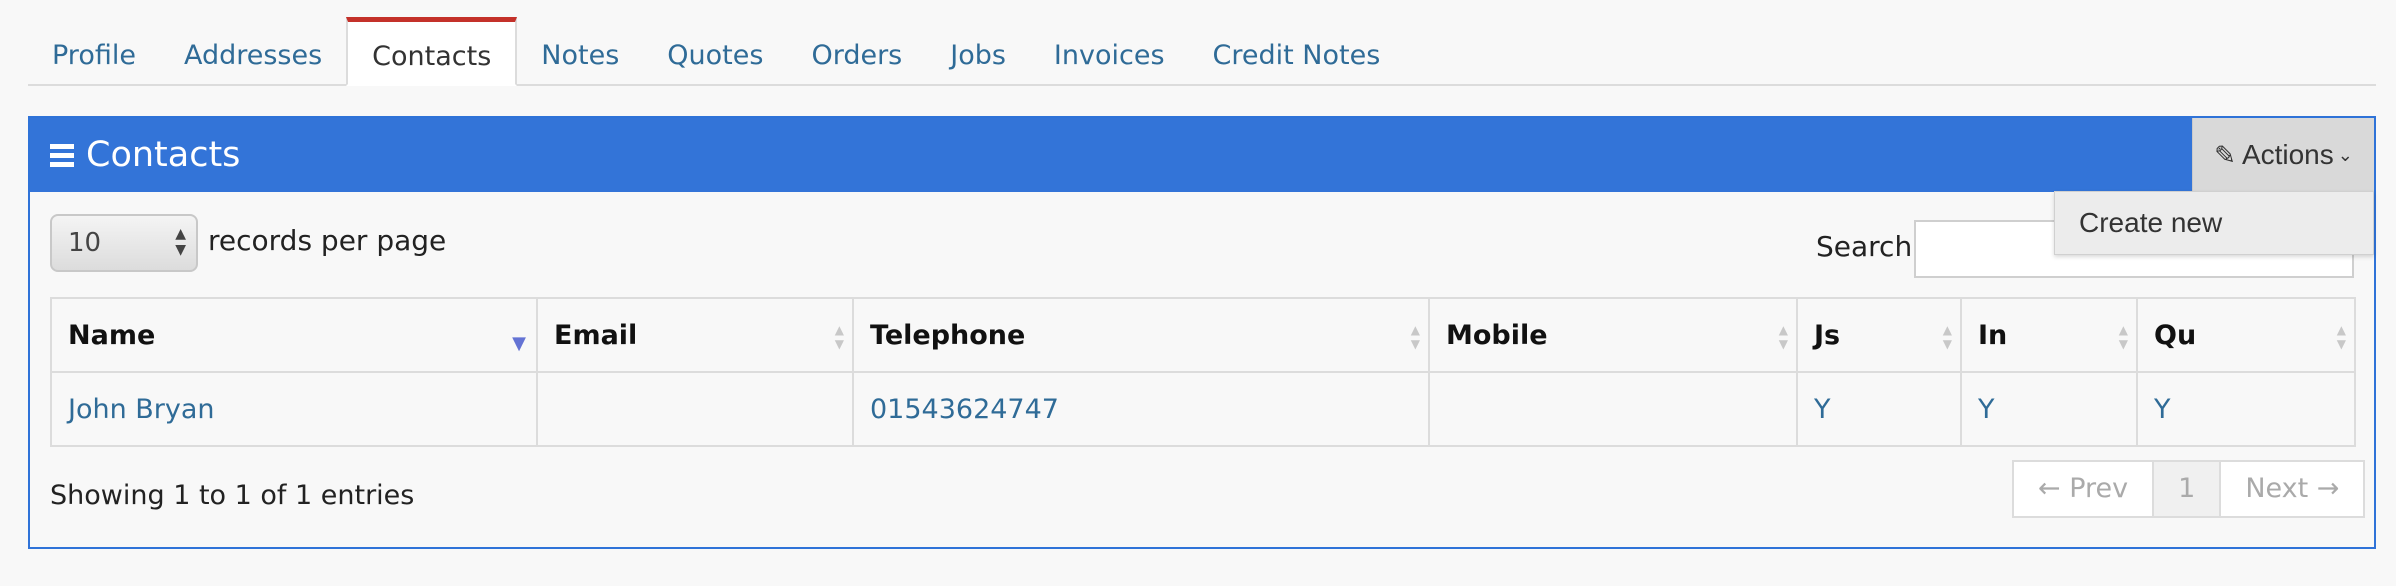 The height and width of the screenshot is (586, 2396). I want to click on panel-title: Contacts, so click(163, 155).